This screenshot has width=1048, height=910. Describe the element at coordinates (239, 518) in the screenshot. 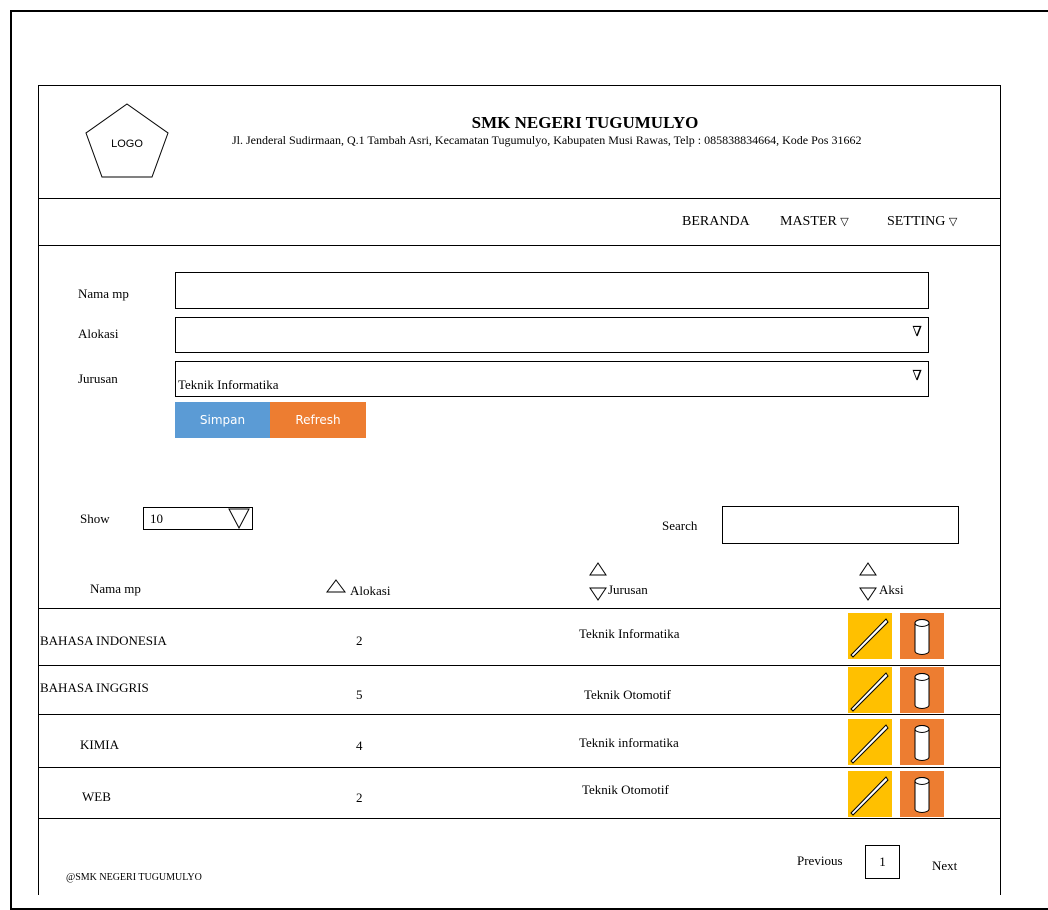

I see `dropdown-arrow-icon` at that location.